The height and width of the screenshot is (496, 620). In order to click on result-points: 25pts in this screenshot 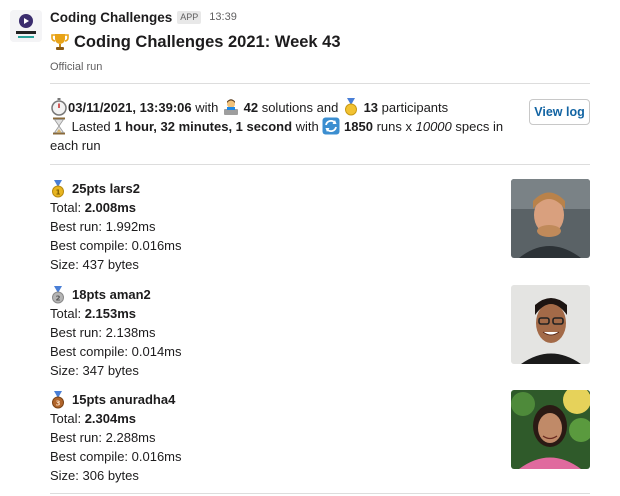, I will do `click(89, 188)`.